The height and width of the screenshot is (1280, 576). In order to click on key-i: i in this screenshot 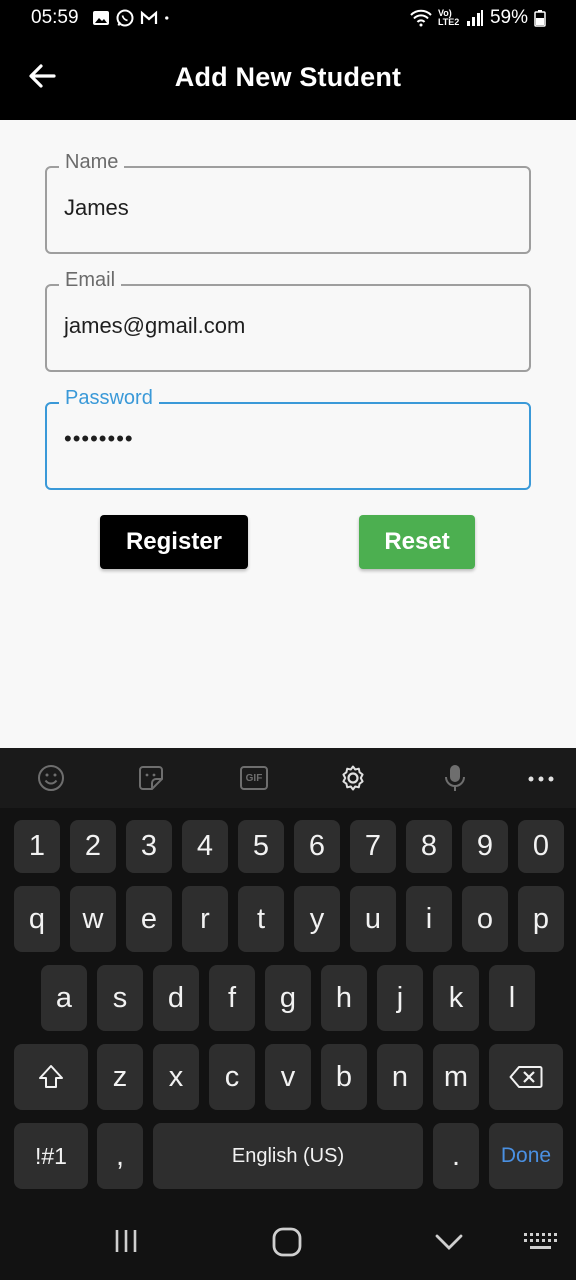, I will do `click(429, 919)`.